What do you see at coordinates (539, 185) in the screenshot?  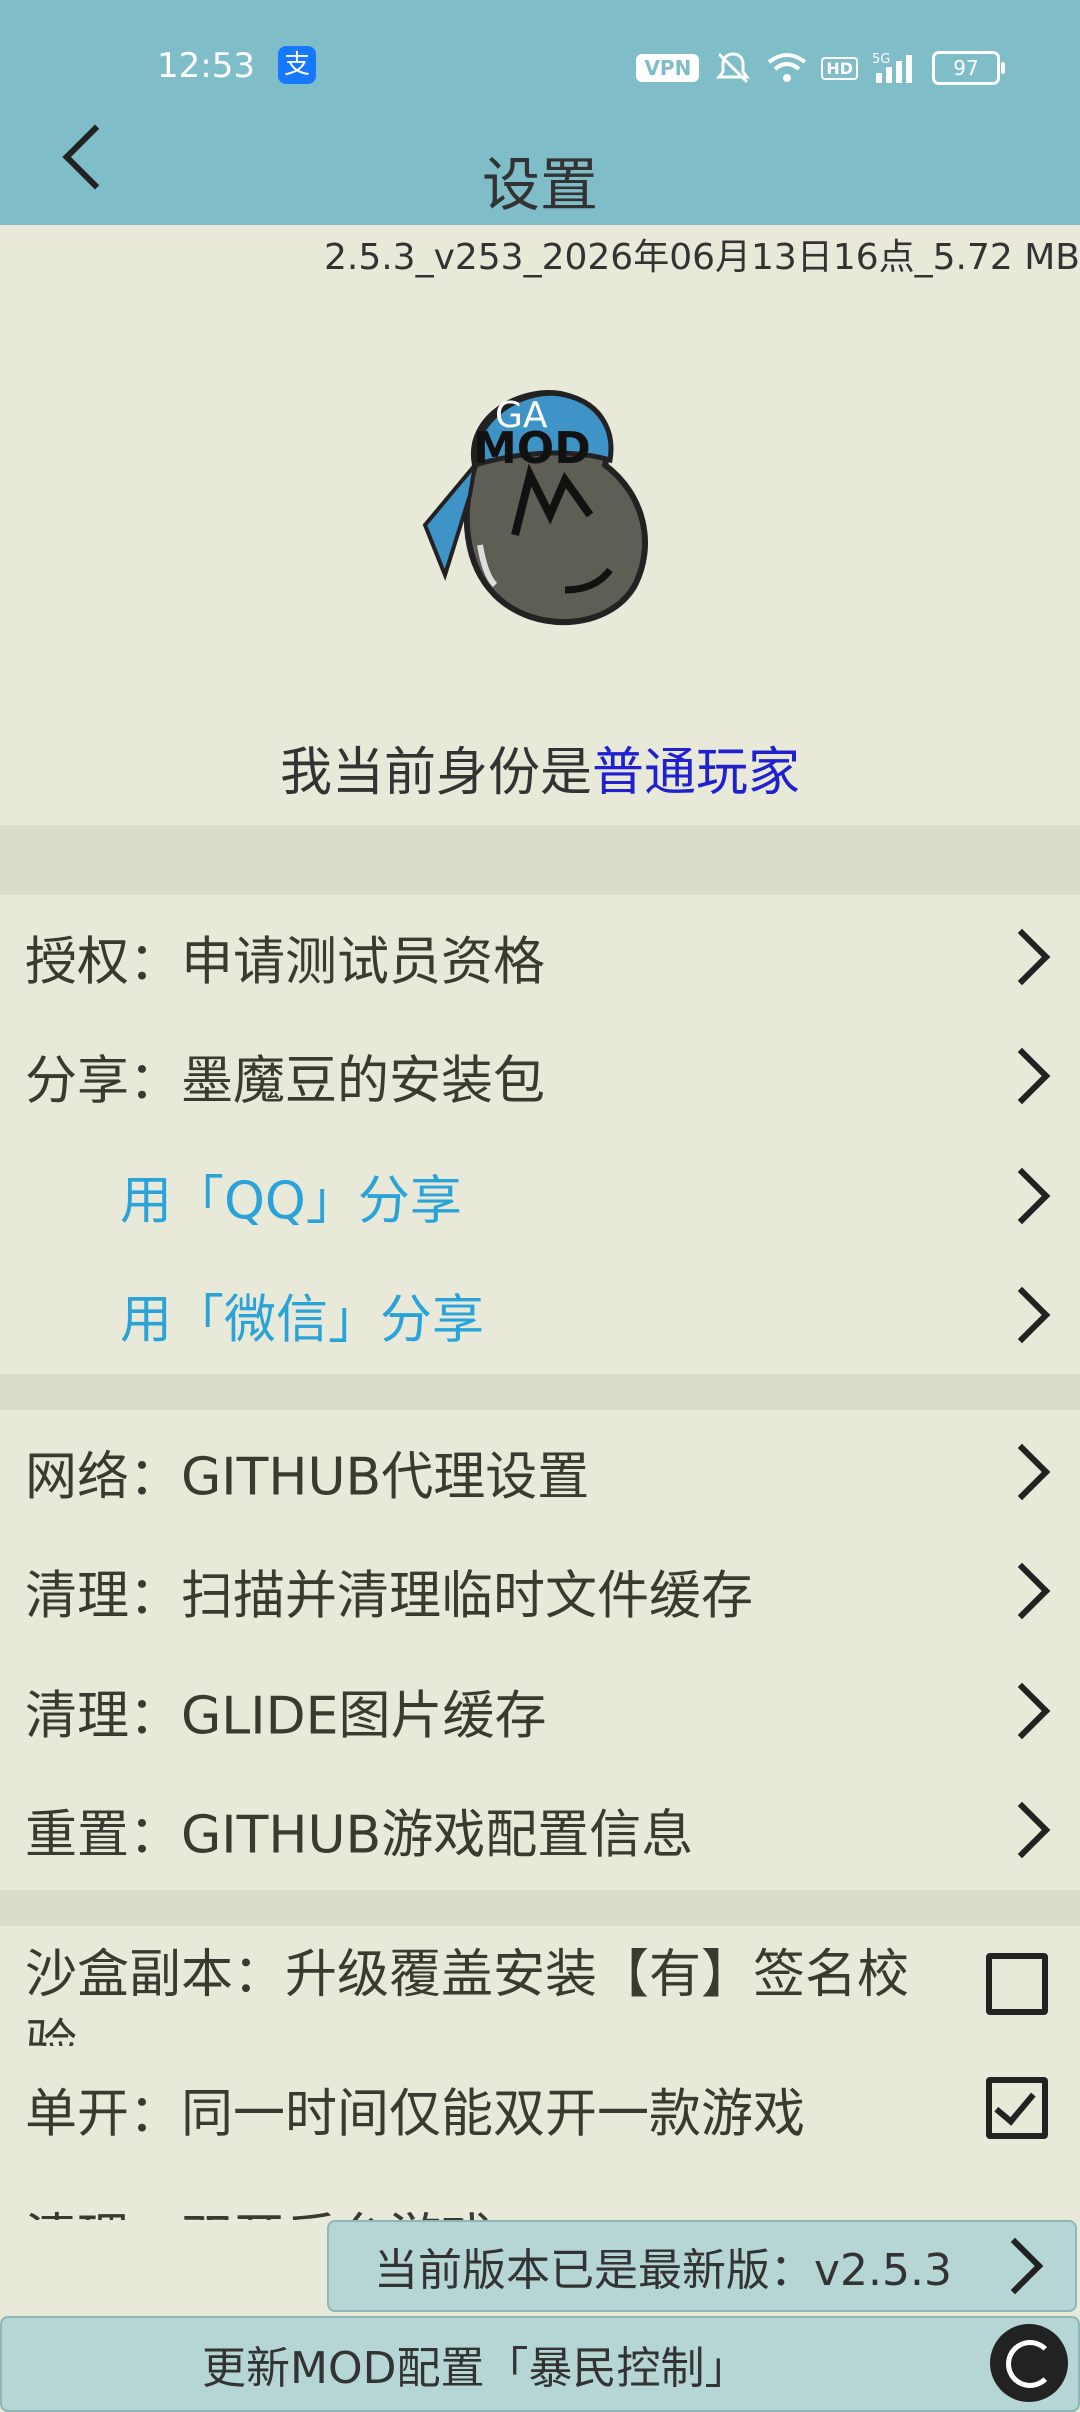 I see `page-title: 设置` at bounding box center [539, 185].